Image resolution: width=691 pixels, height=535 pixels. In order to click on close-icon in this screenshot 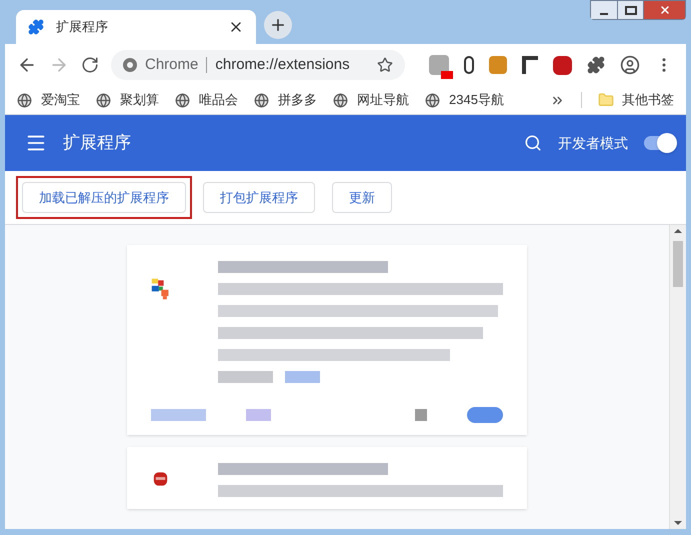, I will do `click(664, 10)`.